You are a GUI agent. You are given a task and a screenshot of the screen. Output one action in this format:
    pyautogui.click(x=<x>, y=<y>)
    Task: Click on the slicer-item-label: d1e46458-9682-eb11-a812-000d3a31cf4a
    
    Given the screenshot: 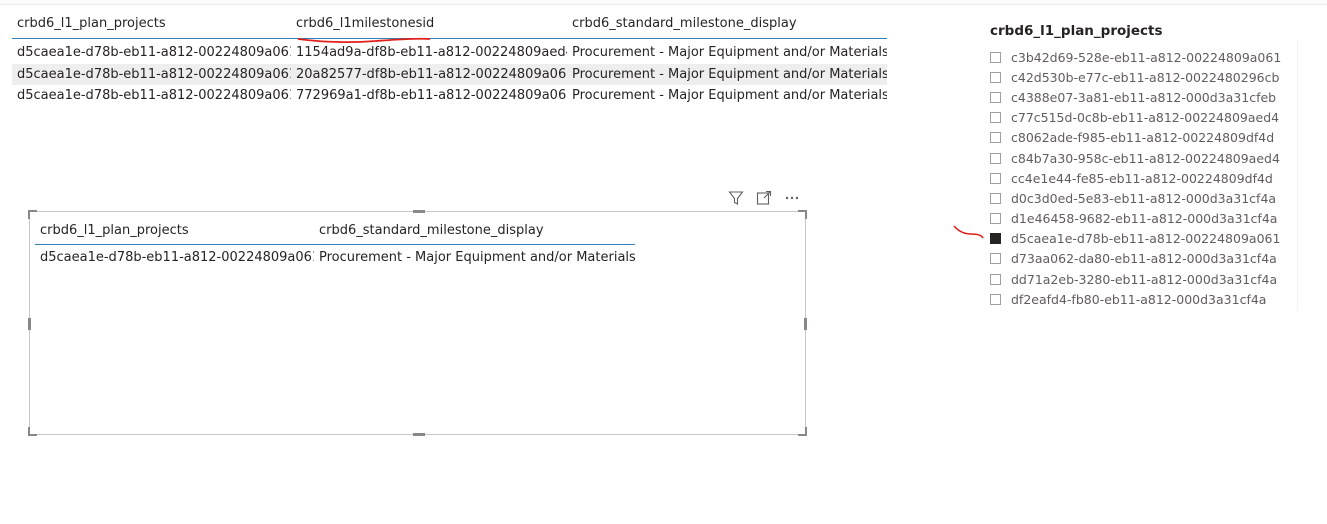 What is the action you would take?
    pyautogui.click(x=1144, y=219)
    